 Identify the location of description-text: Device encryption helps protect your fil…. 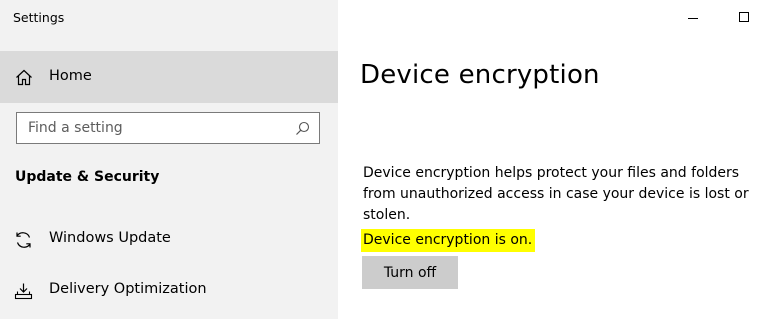
(556, 194).